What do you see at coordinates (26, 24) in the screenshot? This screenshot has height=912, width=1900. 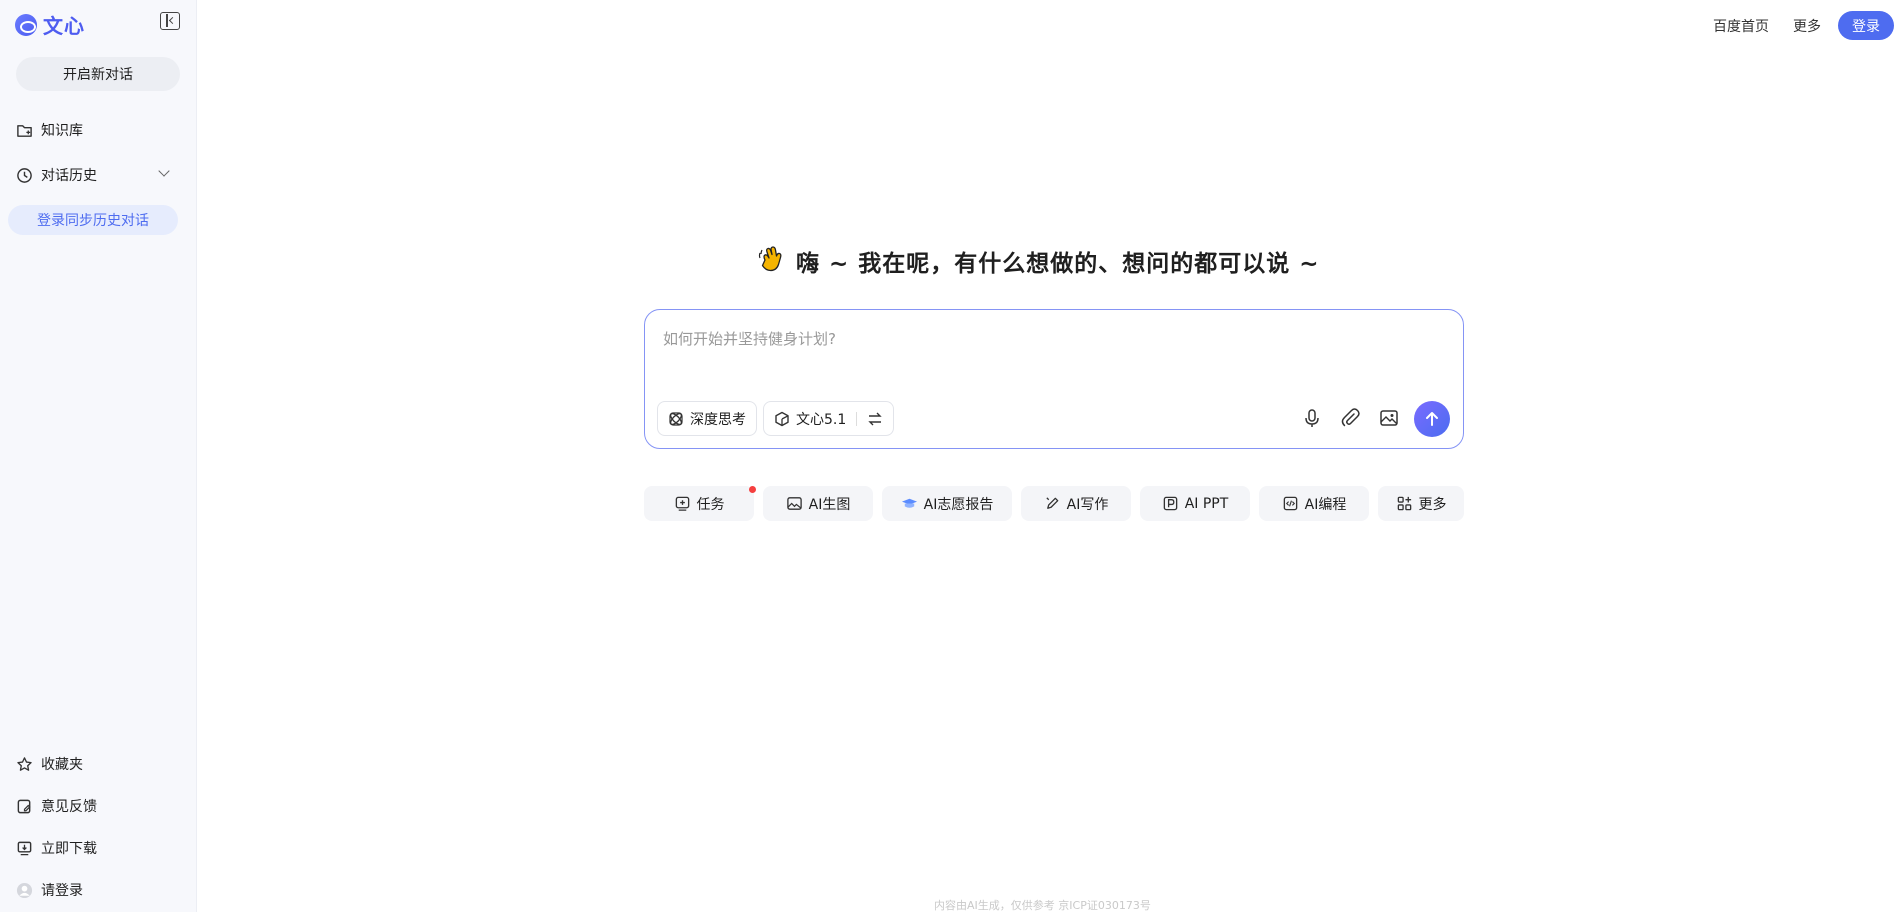 I see `wenxin-logo-icon` at bounding box center [26, 24].